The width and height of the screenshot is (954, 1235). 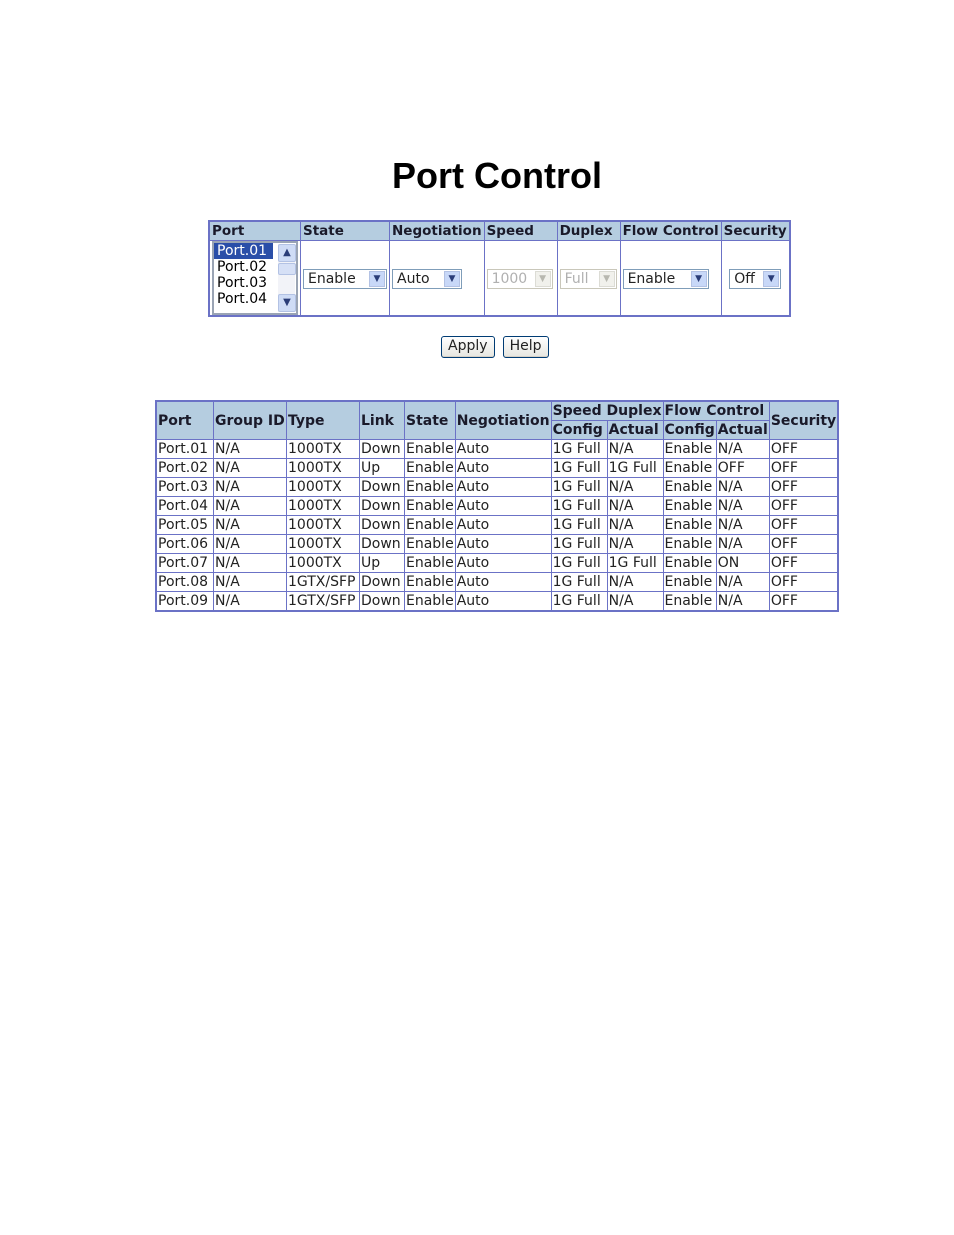 I want to click on security-select: Off ▼, so click(x=755, y=278).